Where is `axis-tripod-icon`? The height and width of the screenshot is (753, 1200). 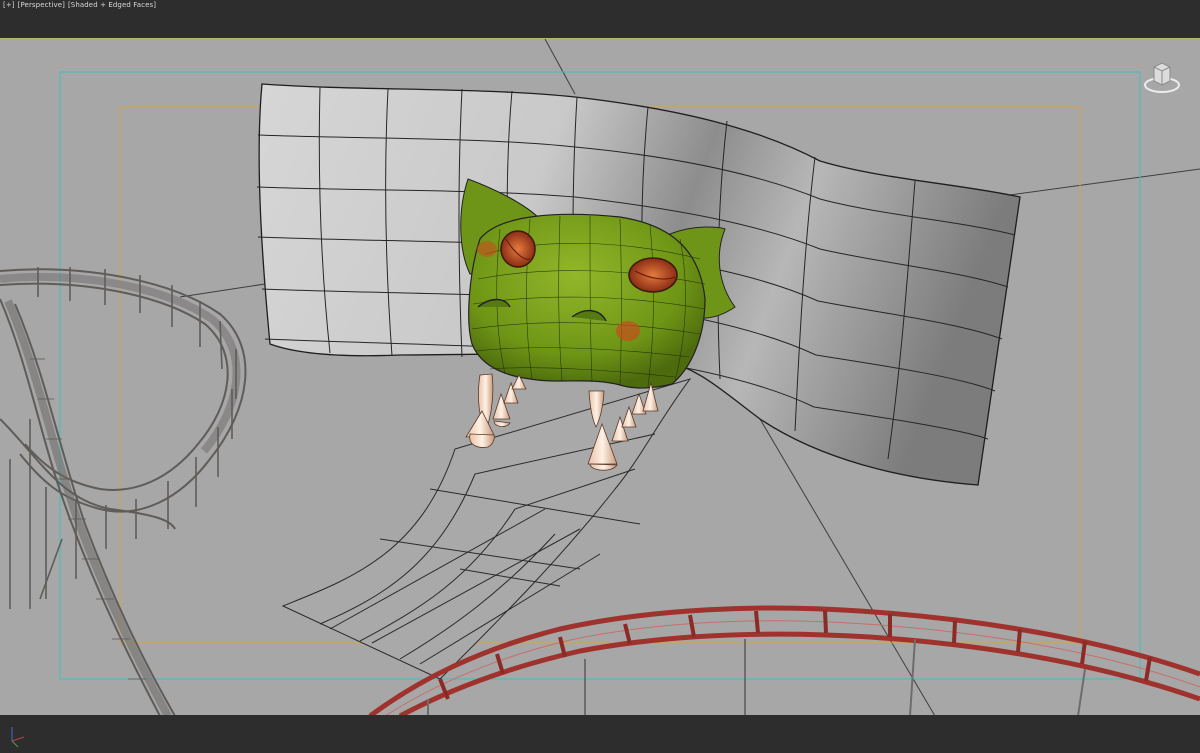 axis-tripod-icon is located at coordinates (18, 737).